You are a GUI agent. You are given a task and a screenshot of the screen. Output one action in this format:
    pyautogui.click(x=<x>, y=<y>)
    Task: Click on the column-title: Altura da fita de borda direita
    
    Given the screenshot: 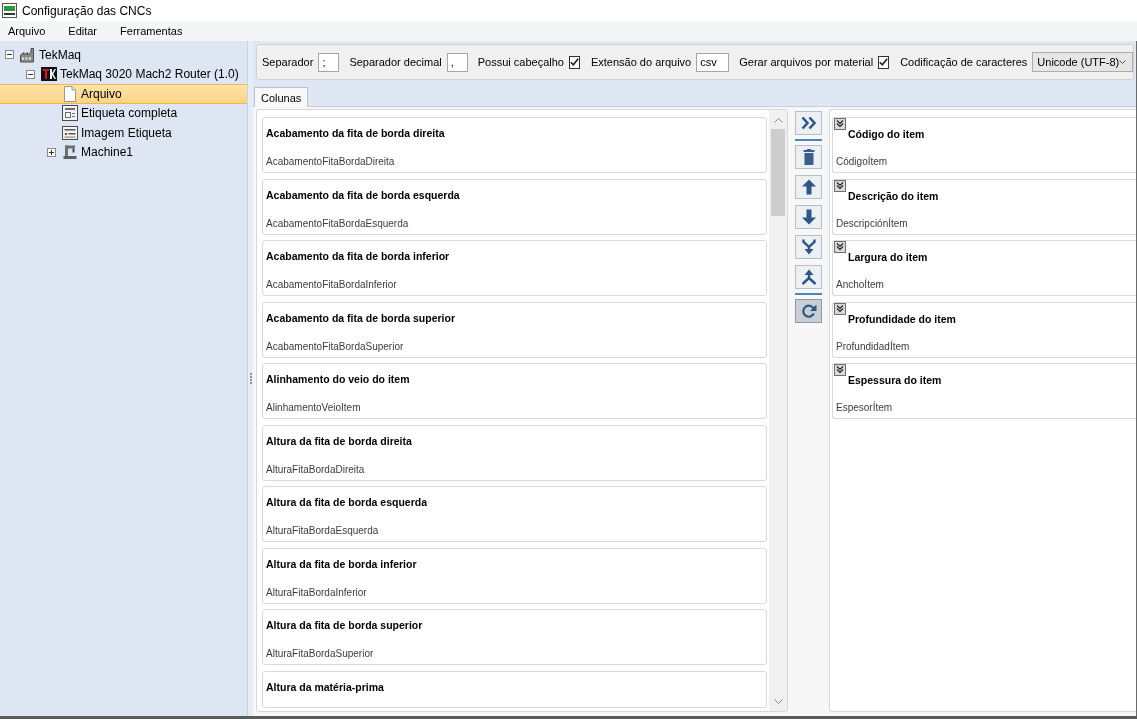 What is the action you would take?
    pyautogui.click(x=339, y=440)
    